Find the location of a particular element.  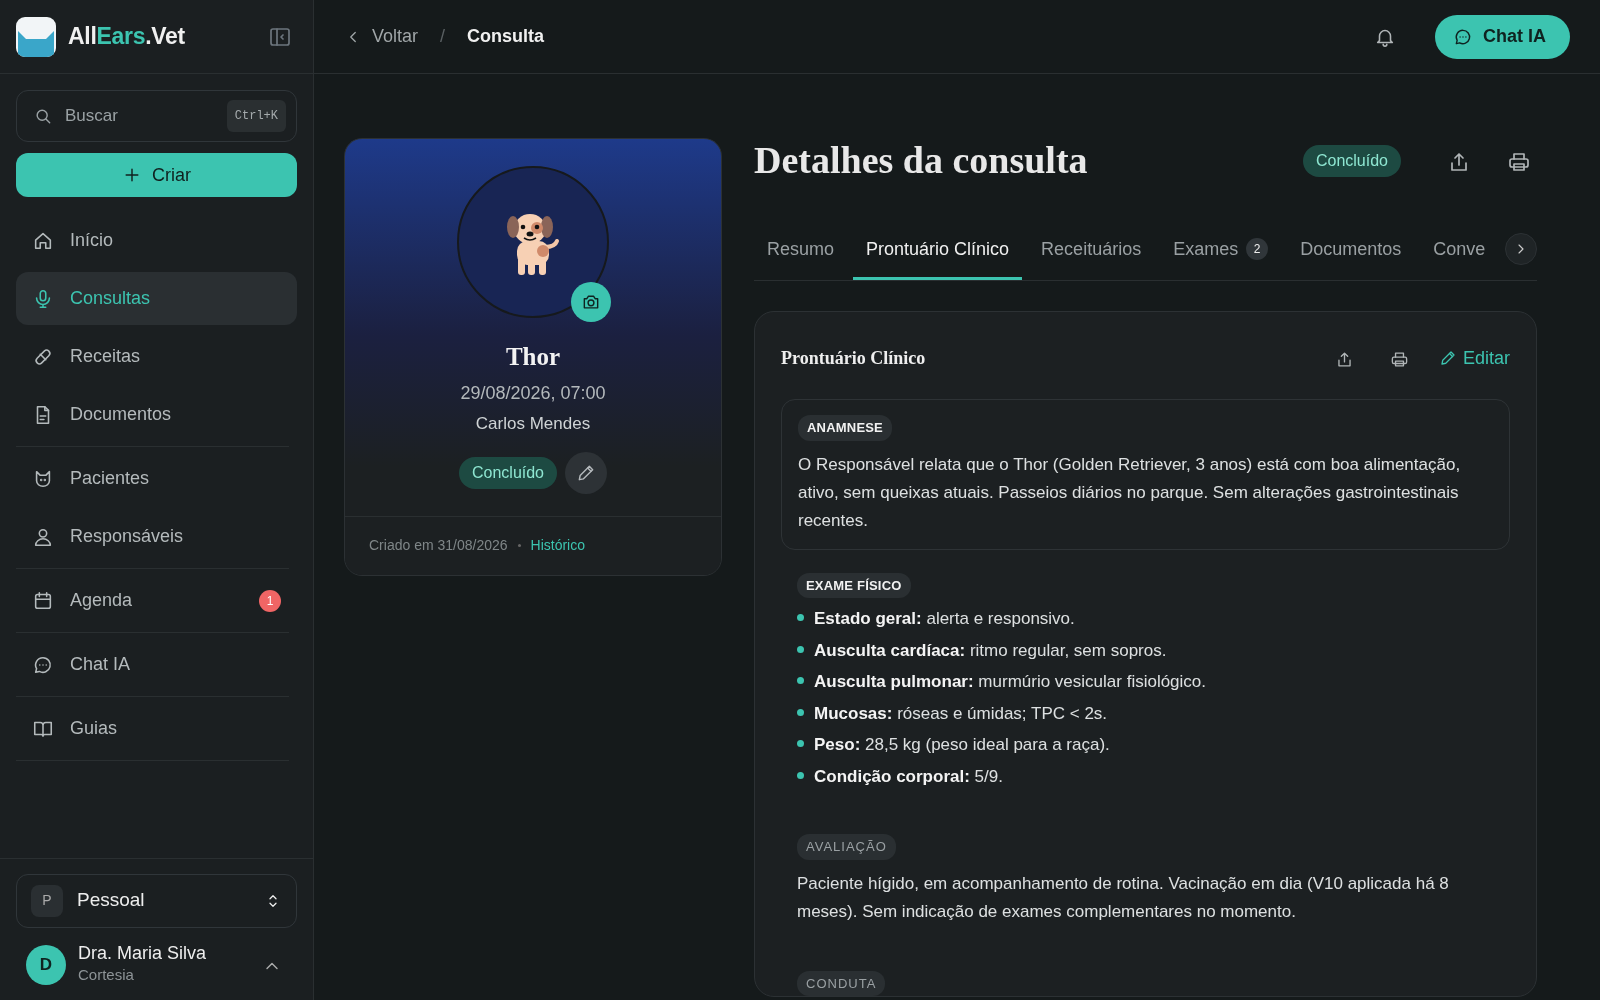

camera-icon is located at coordinates (591, 302).